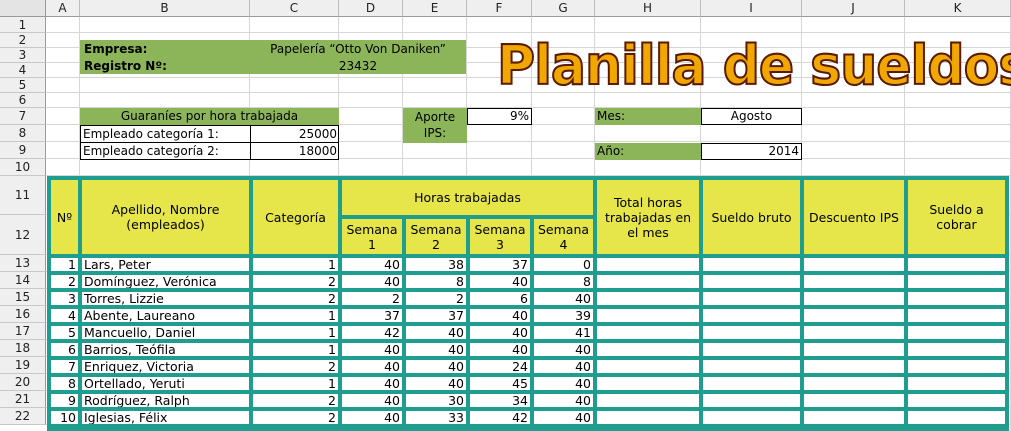  I want to click on column-header-d: D, so click(371, 8).